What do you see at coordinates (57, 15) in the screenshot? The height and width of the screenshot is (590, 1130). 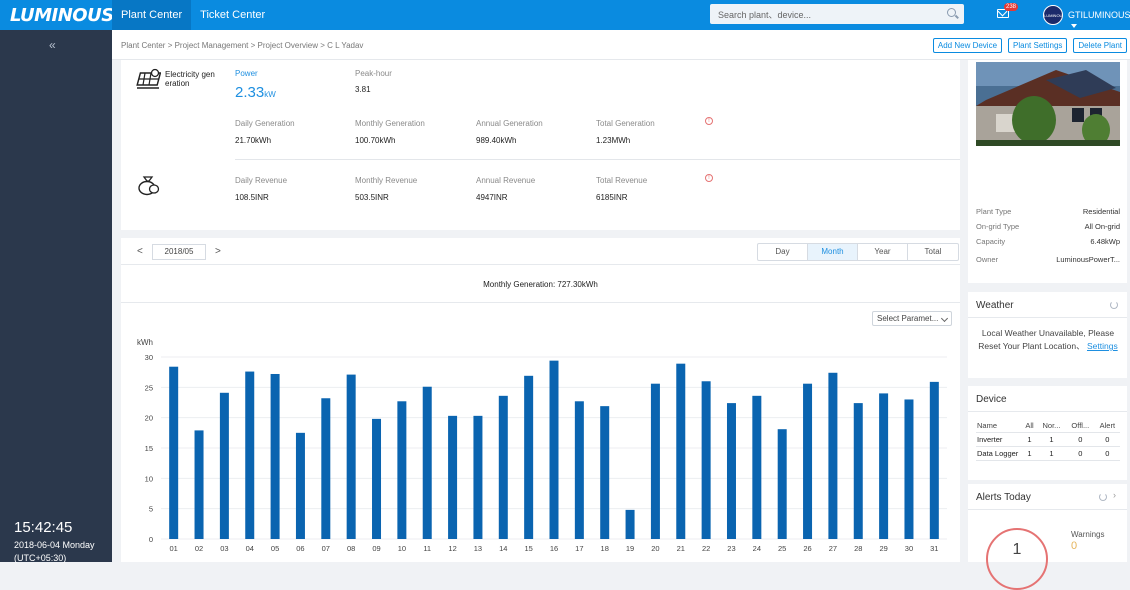 I see `brand-logo: LUMINOUS` at bounding box center [57, 15].